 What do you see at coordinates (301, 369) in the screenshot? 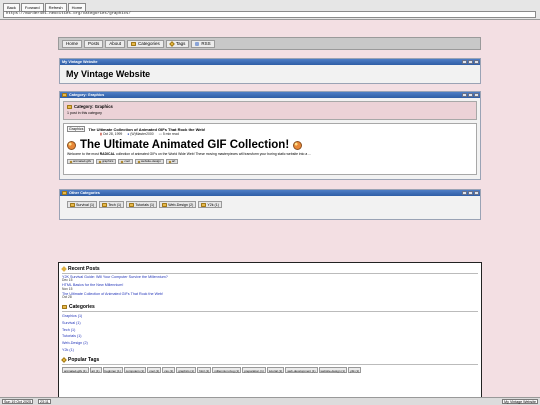
I see `tag-cloud-item: web-development (1)` at bounding box center [301, 369].